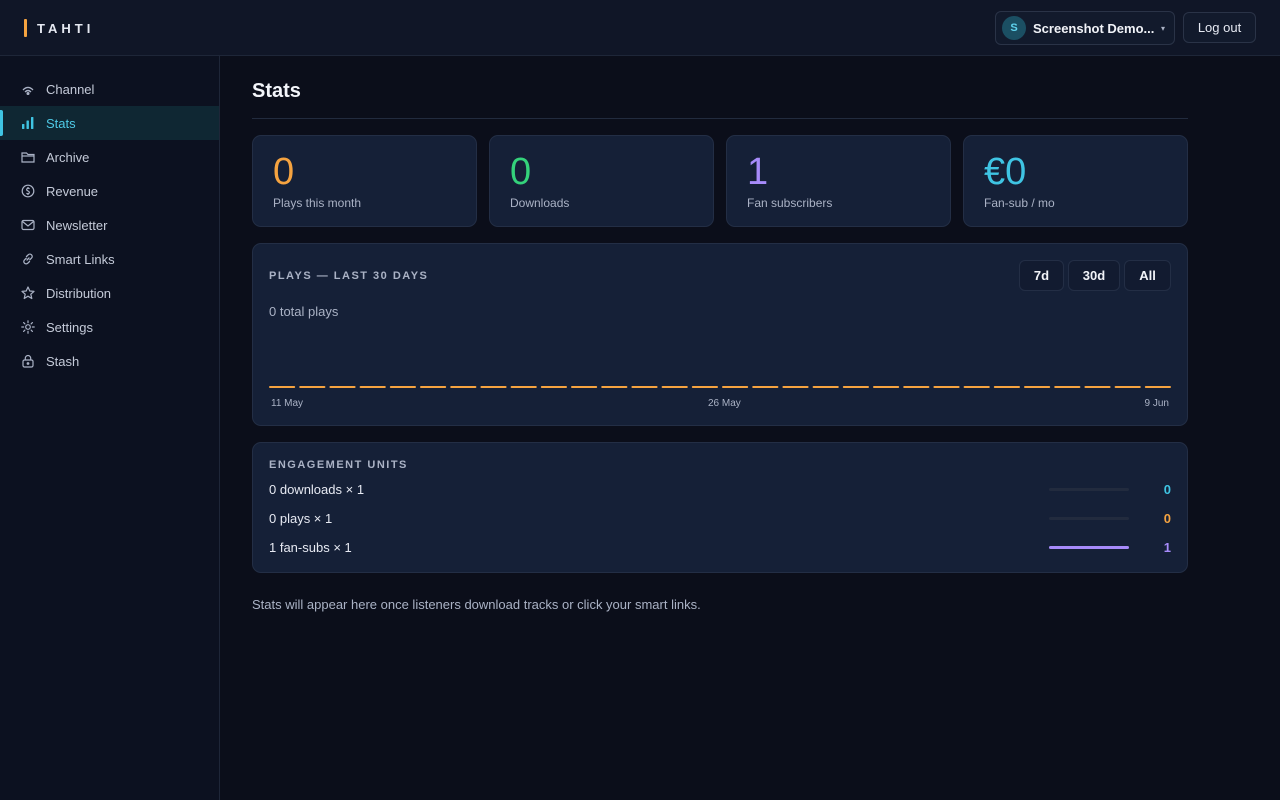  Describe the element at coordinates (601, 181) in the screenshot. I see `stat-card-downloads: 0 Downloads` at that location.